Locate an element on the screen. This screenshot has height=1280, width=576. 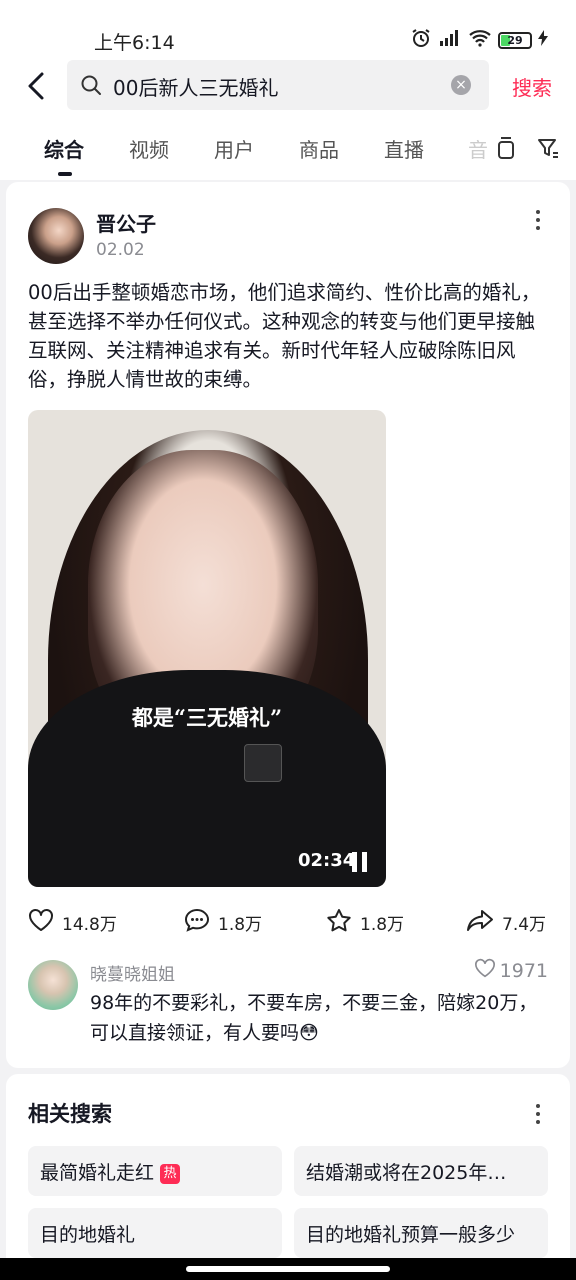
hot-badge: 热 is located at coordinates (170, 1174).